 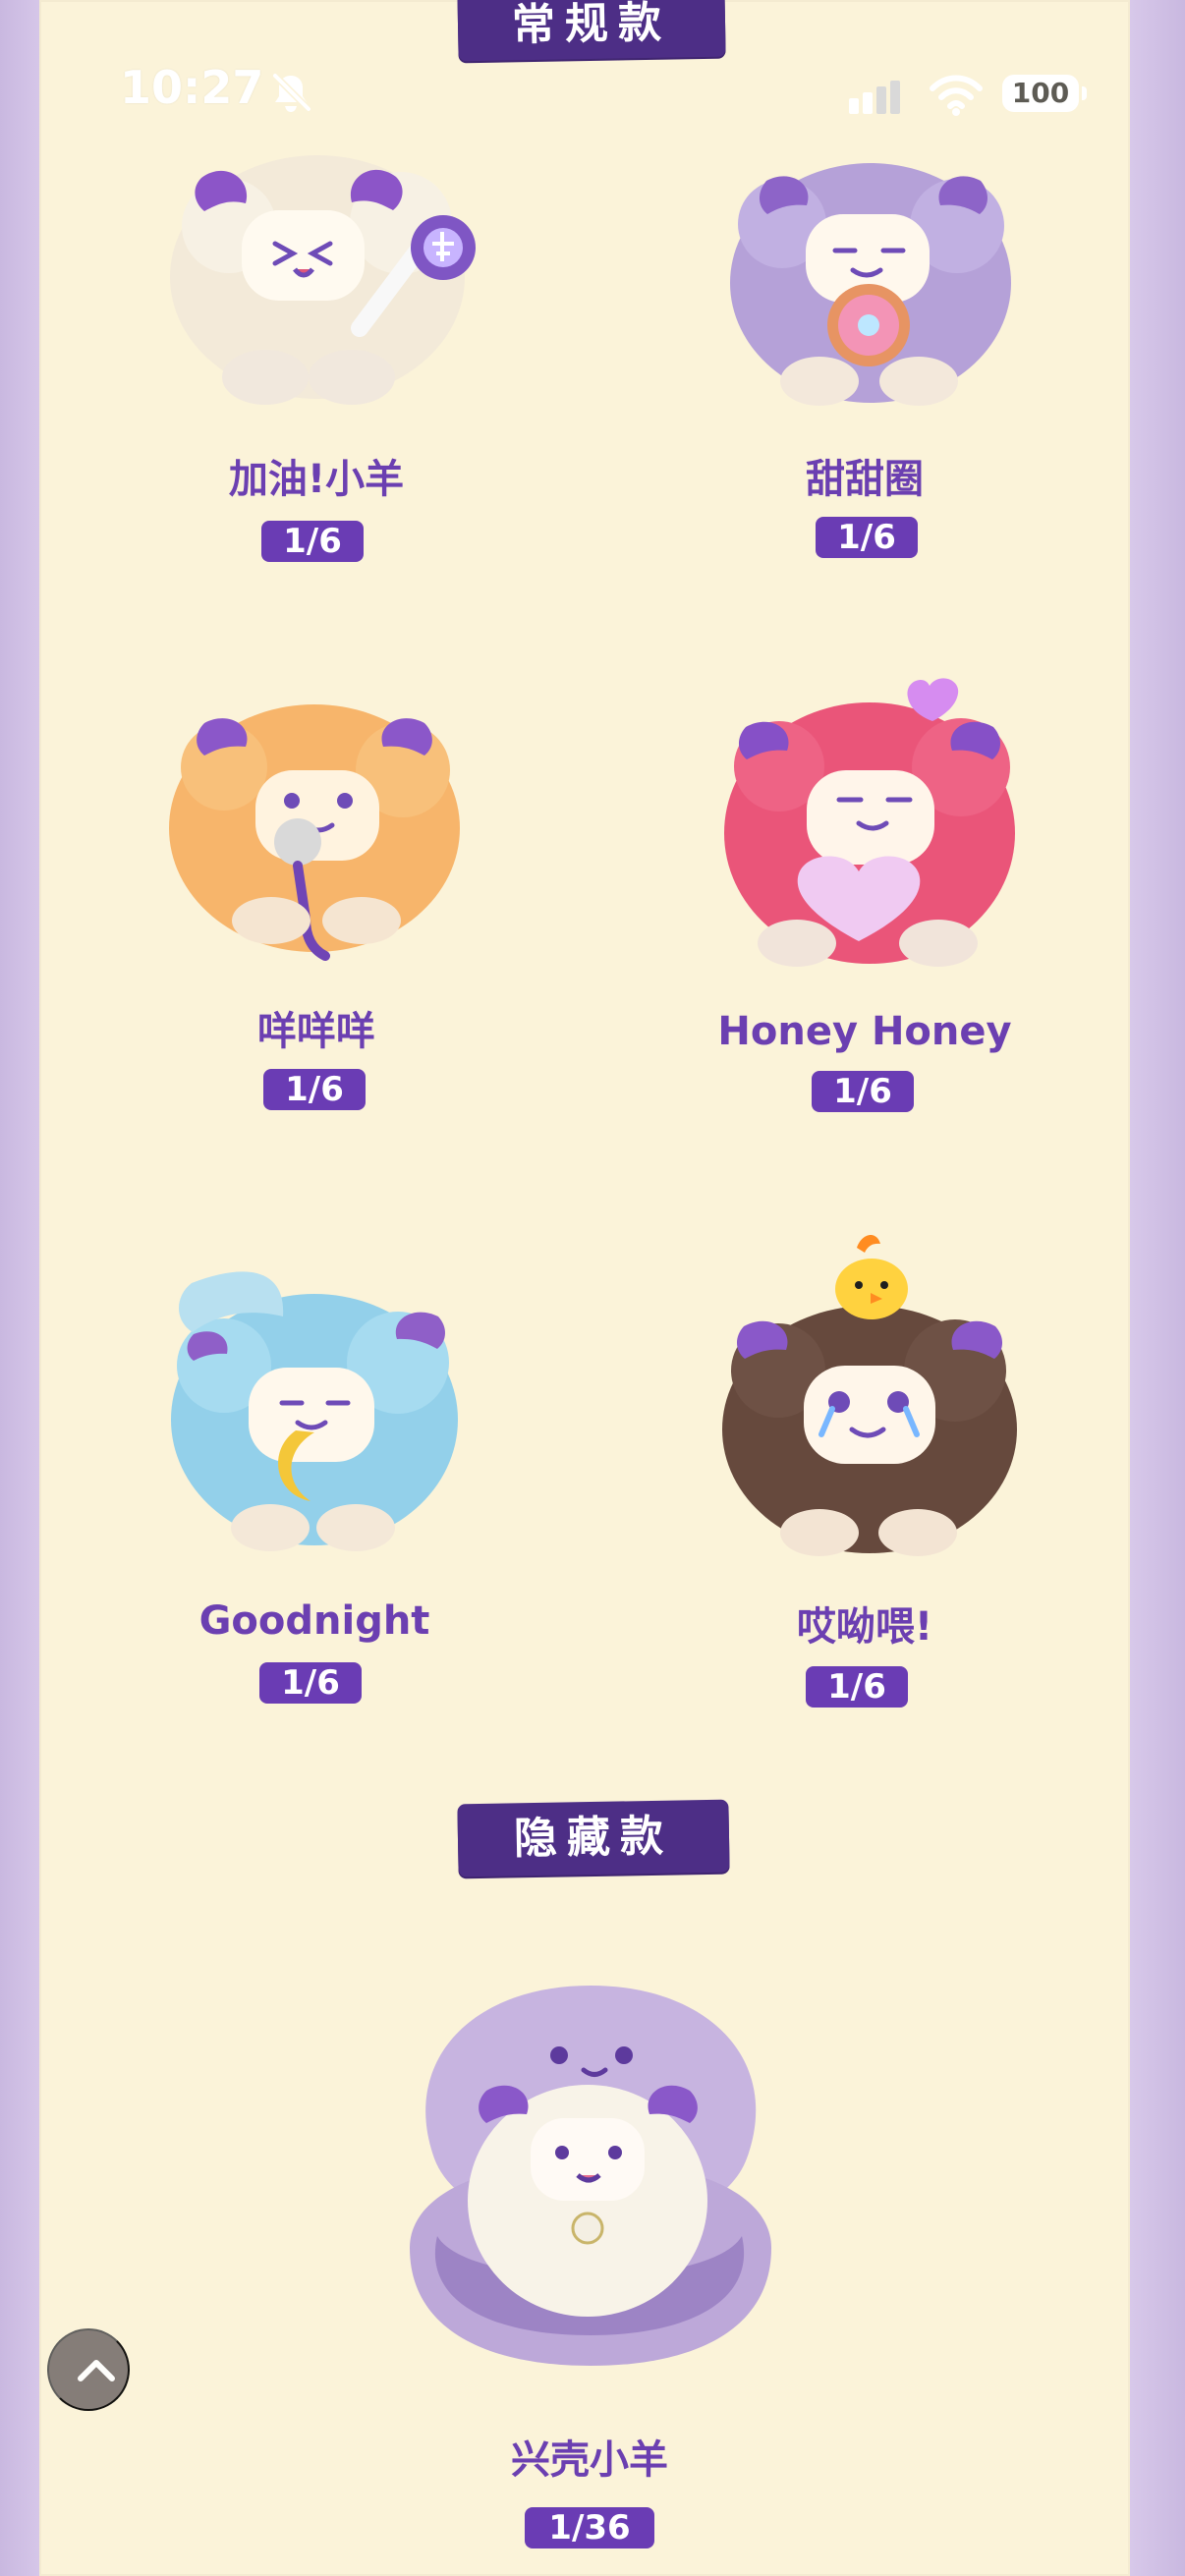 What do you see at coordinates (592, 95) in the screenshot?
I see `status-bar: 10:27 100` at bounding box center [592, 95].